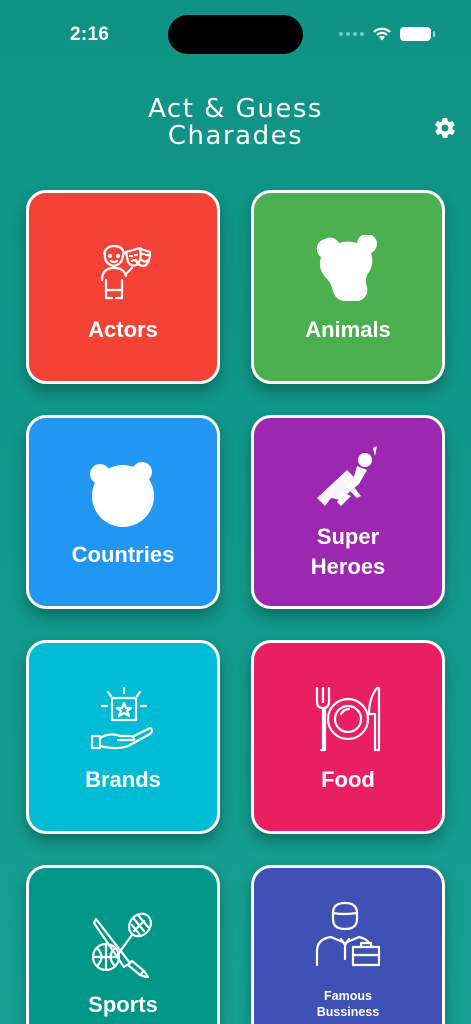 The width and height of the screenshot is (471, 1024). Describe the element at coordinates (235, 109) in the screenshot. I see `app-title-line1: Act & Guess` at that location.